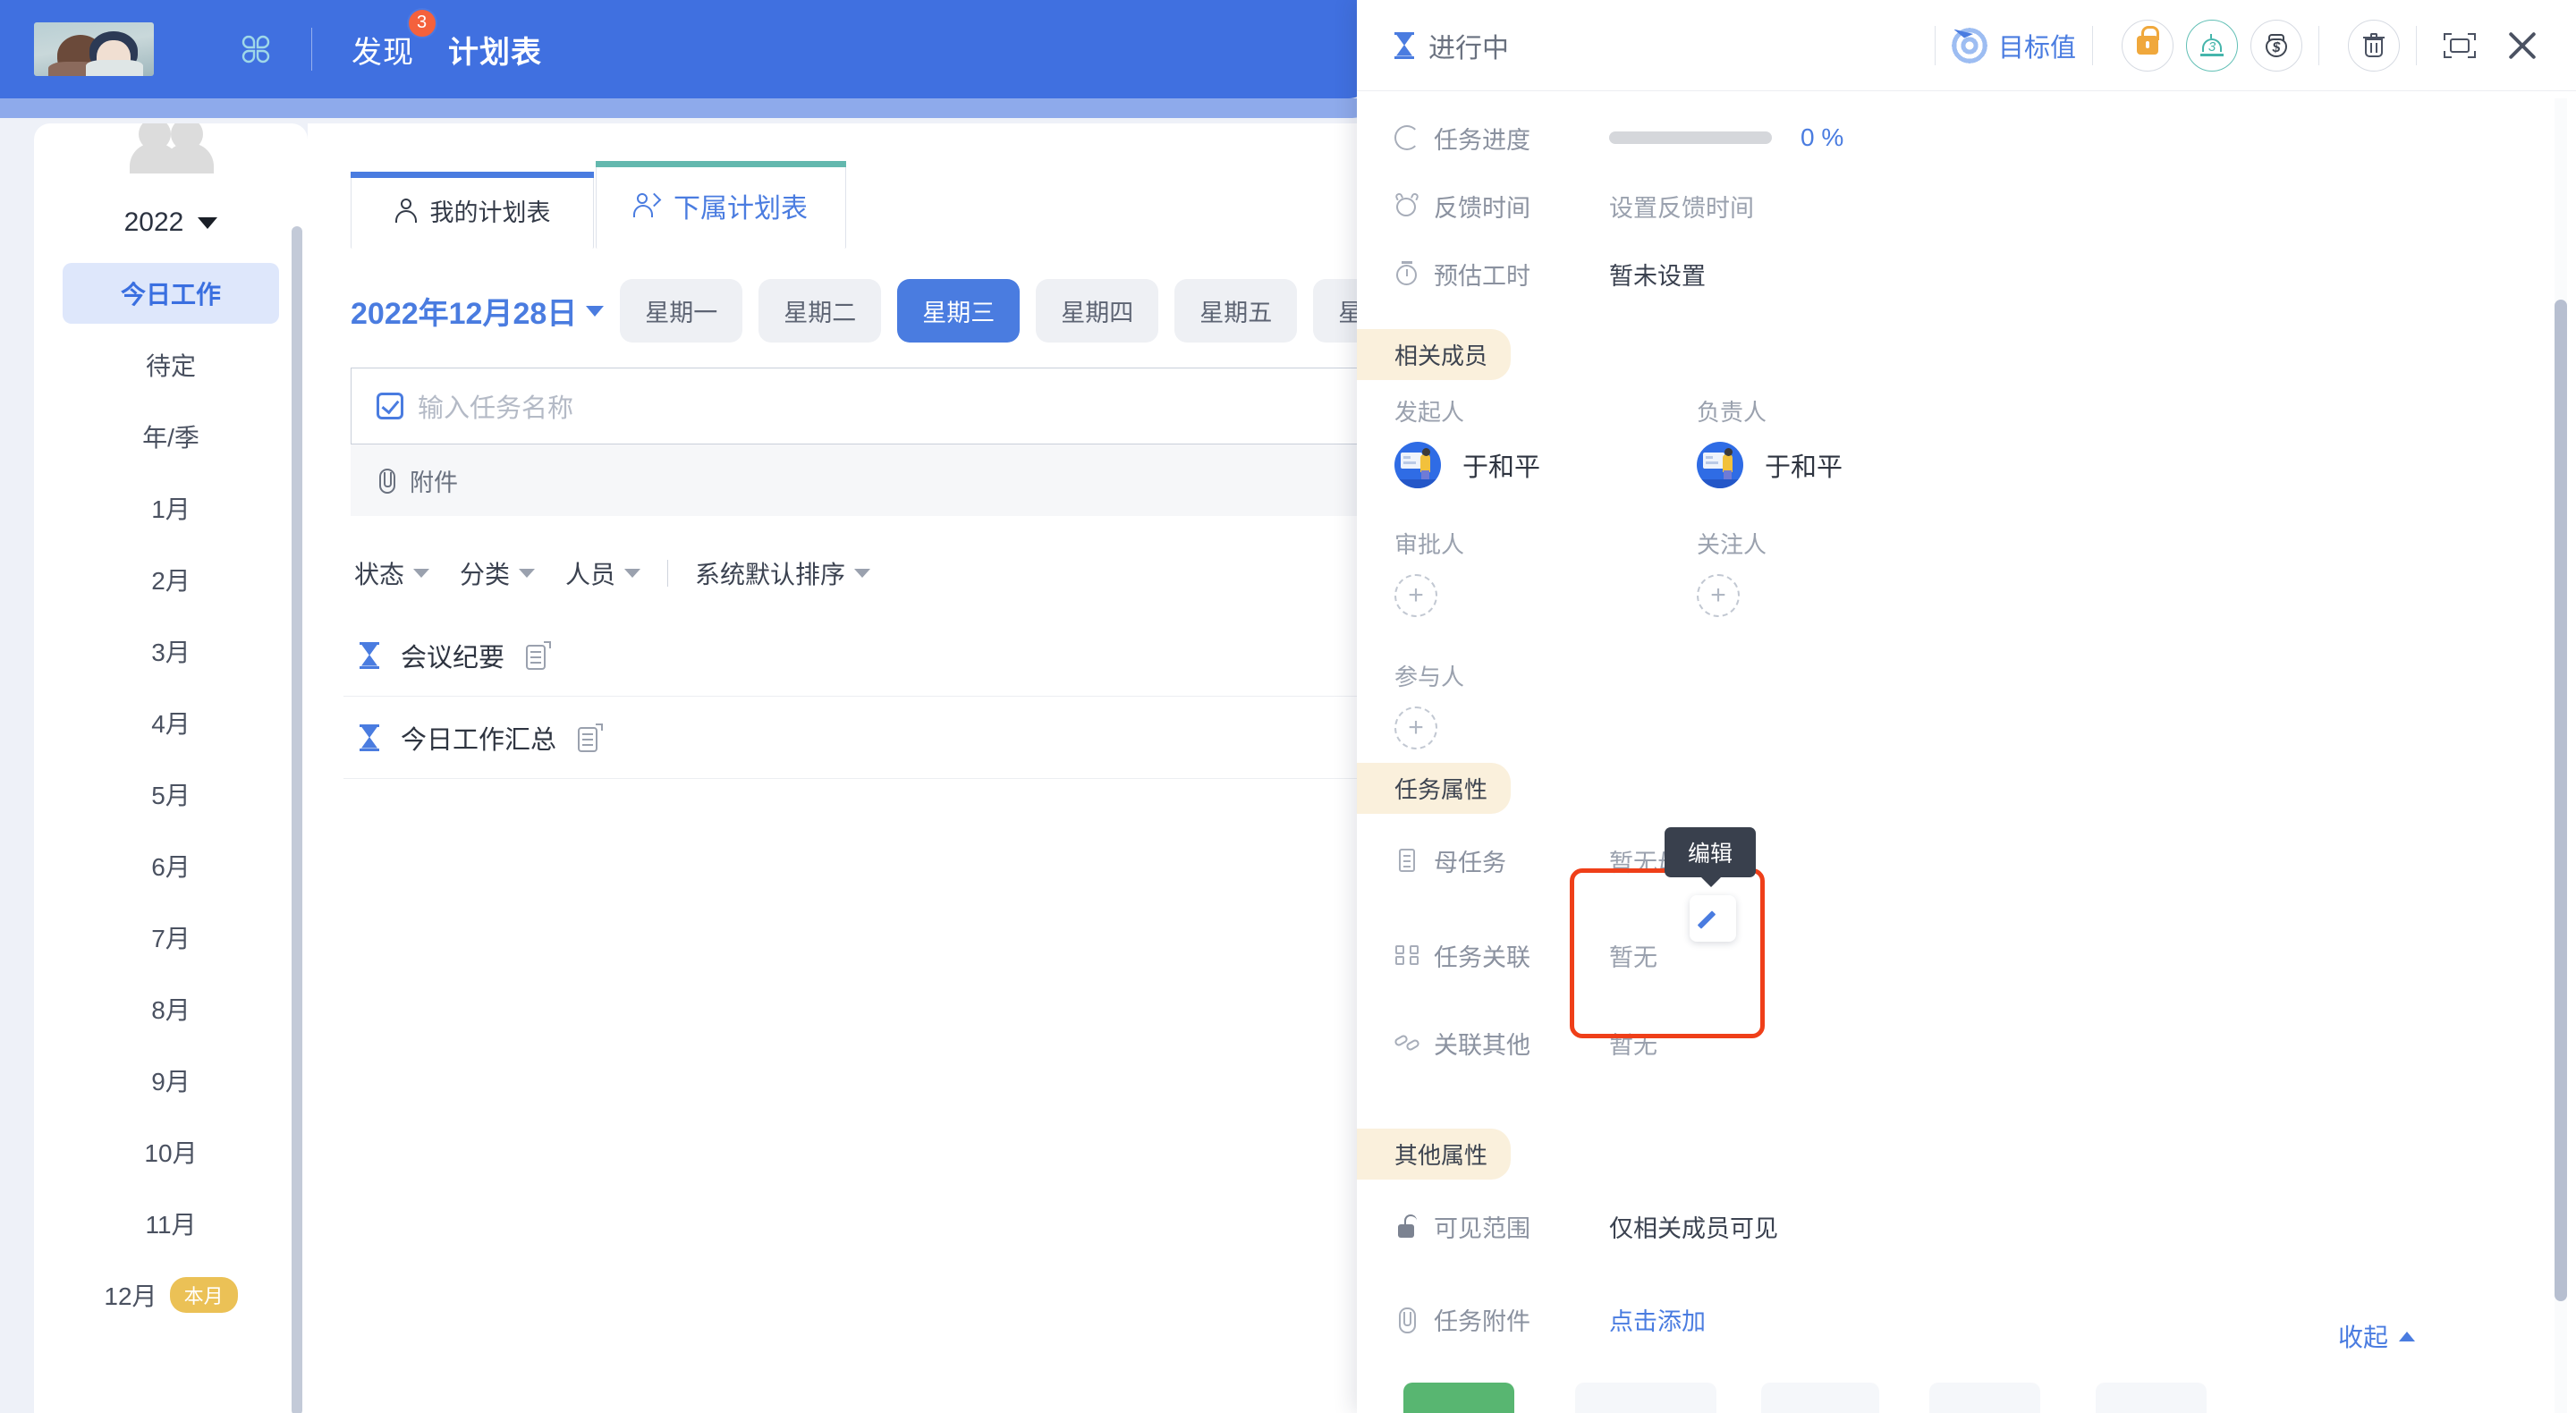 The height and width of the screenshot is (1413, 2576). I want to click on members-section: 相关成员 发起人 于和平 负责人 于和平 审批人 + 关注人 + 参与人 +, so click(1966, 528).